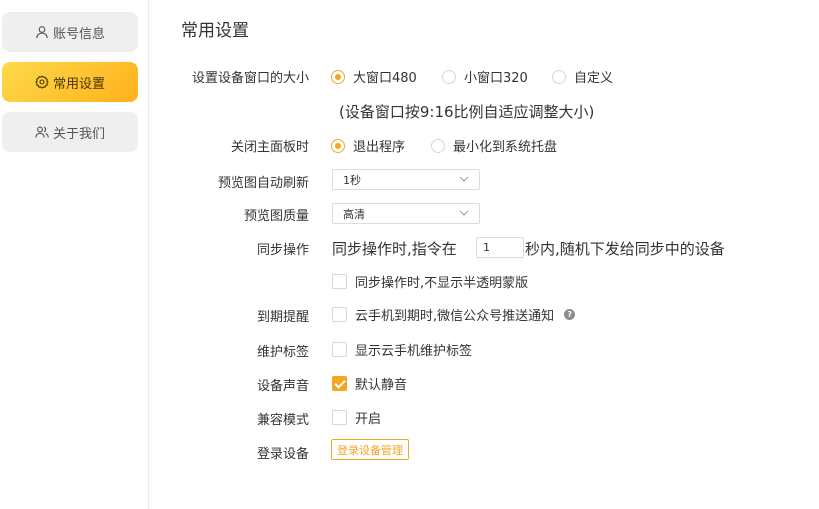  What do you see at coordinates (269, 147) in the screenshot?
I see `close-panel-label: 关闭主面板时` at bounding box center [269, 147].